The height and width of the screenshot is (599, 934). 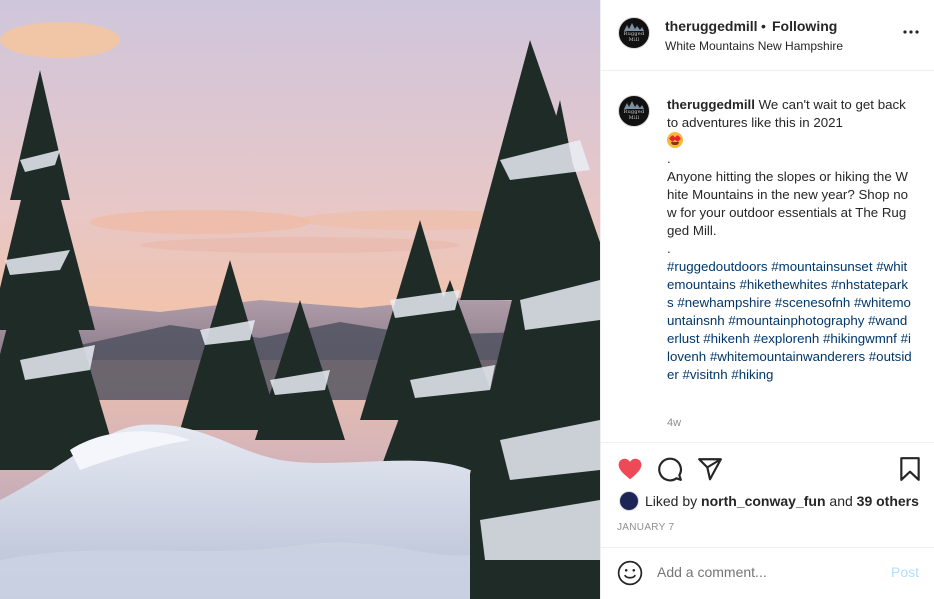 What do you see at coordinates (763, 501) in the screenshot?
I see `liked-by-user: north_conway_fun` at bounding box center [763, 501].